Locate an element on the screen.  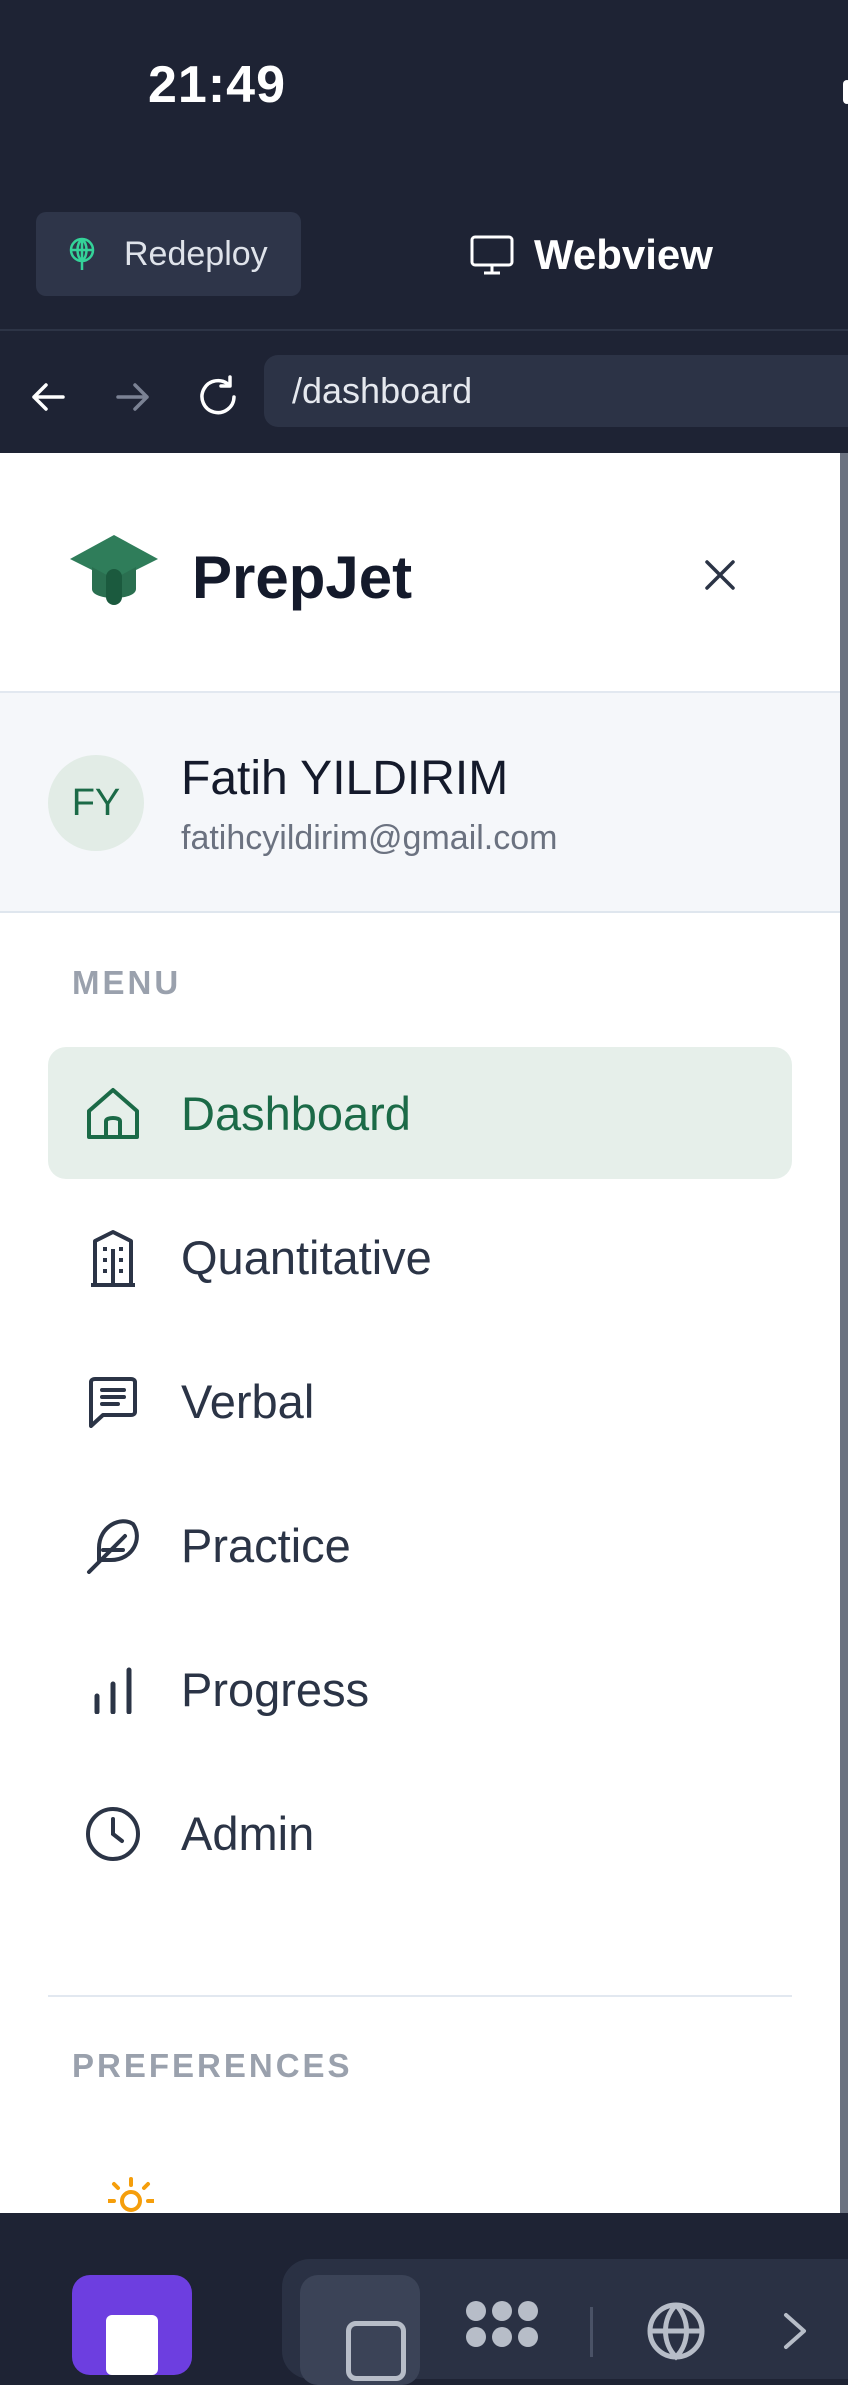
dock is located at coordinates (565, 2322).